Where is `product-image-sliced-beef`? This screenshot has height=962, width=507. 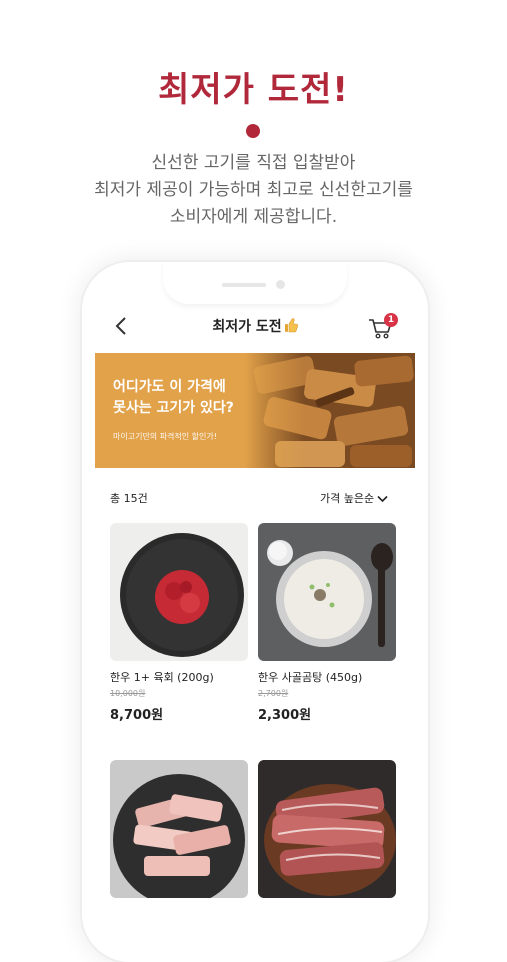 product-image-sliced-beef is located at coordinates (327, 829).